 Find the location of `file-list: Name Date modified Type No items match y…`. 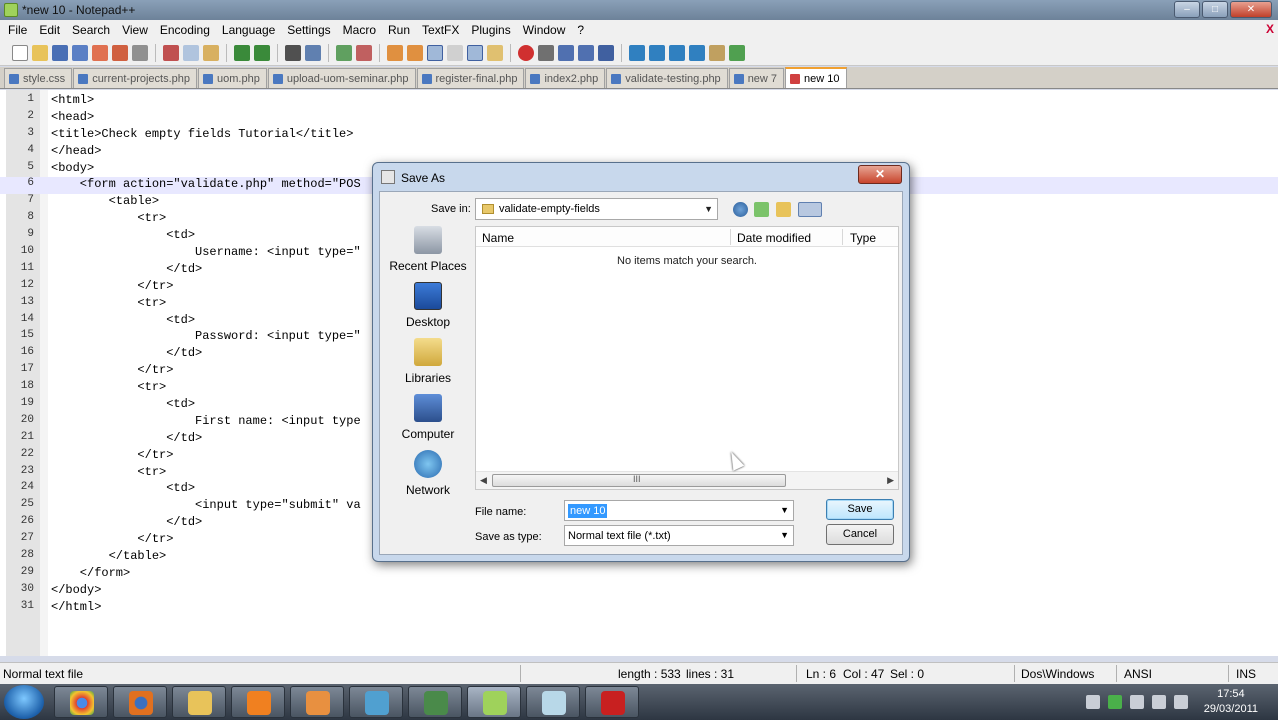

file-list: Name Date modified Type No items match y… is located at coordinates (687, 358).